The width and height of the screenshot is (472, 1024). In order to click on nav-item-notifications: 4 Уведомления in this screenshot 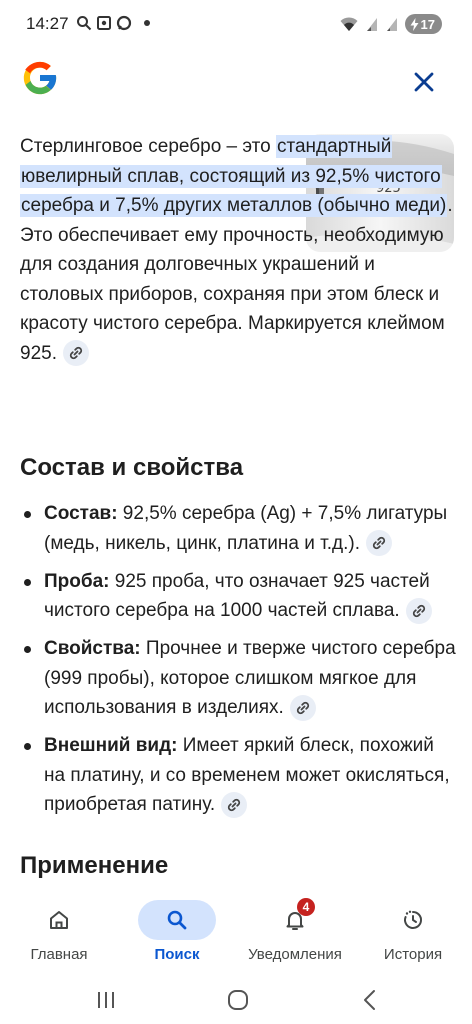, I will do `click(295, 934)`.